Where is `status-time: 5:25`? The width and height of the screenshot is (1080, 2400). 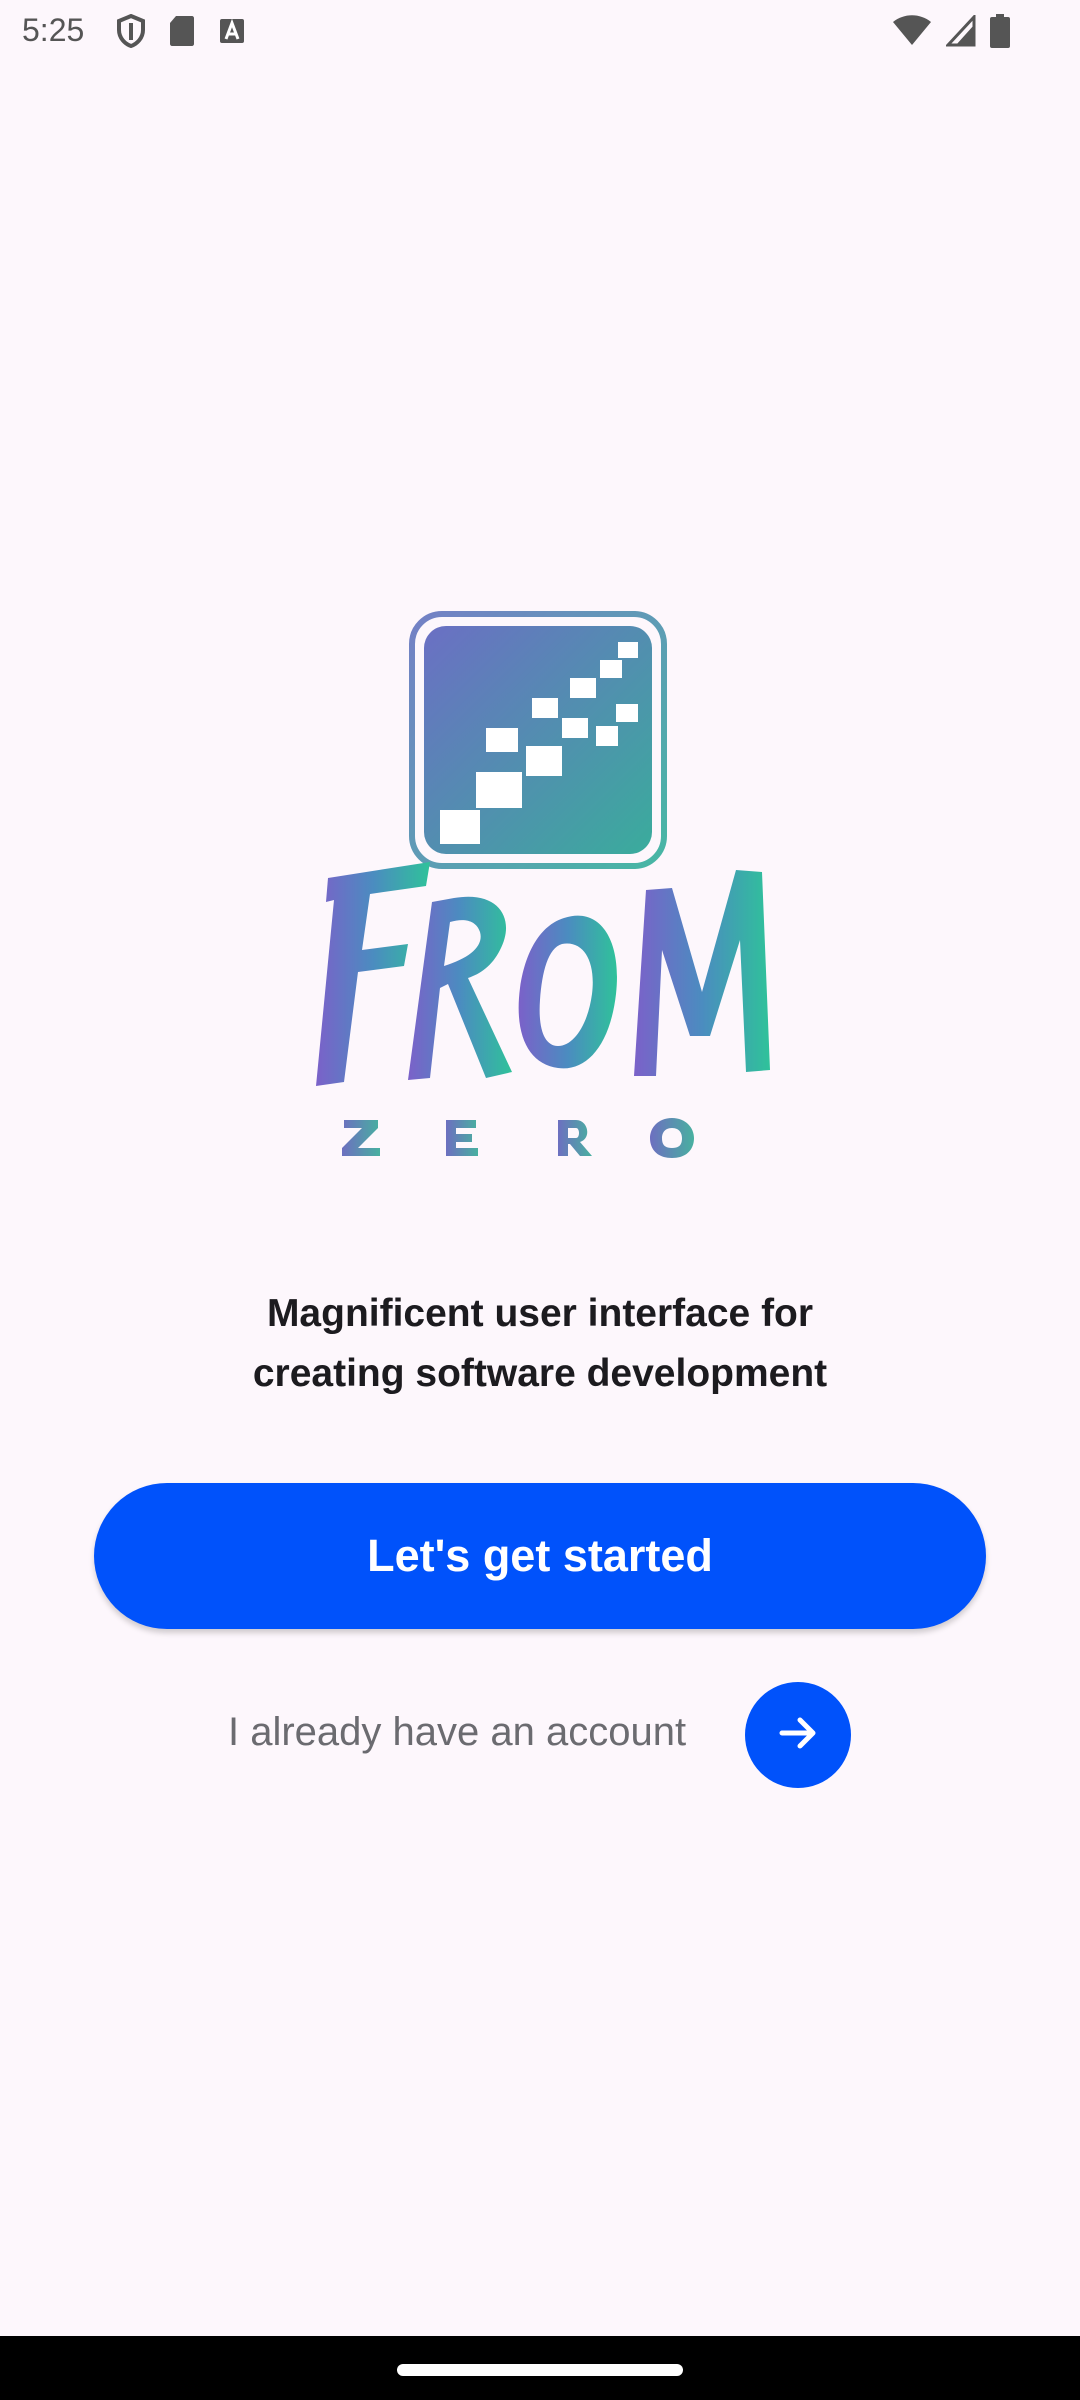
status-time: 5:25 is located at coordinates (53, 30).